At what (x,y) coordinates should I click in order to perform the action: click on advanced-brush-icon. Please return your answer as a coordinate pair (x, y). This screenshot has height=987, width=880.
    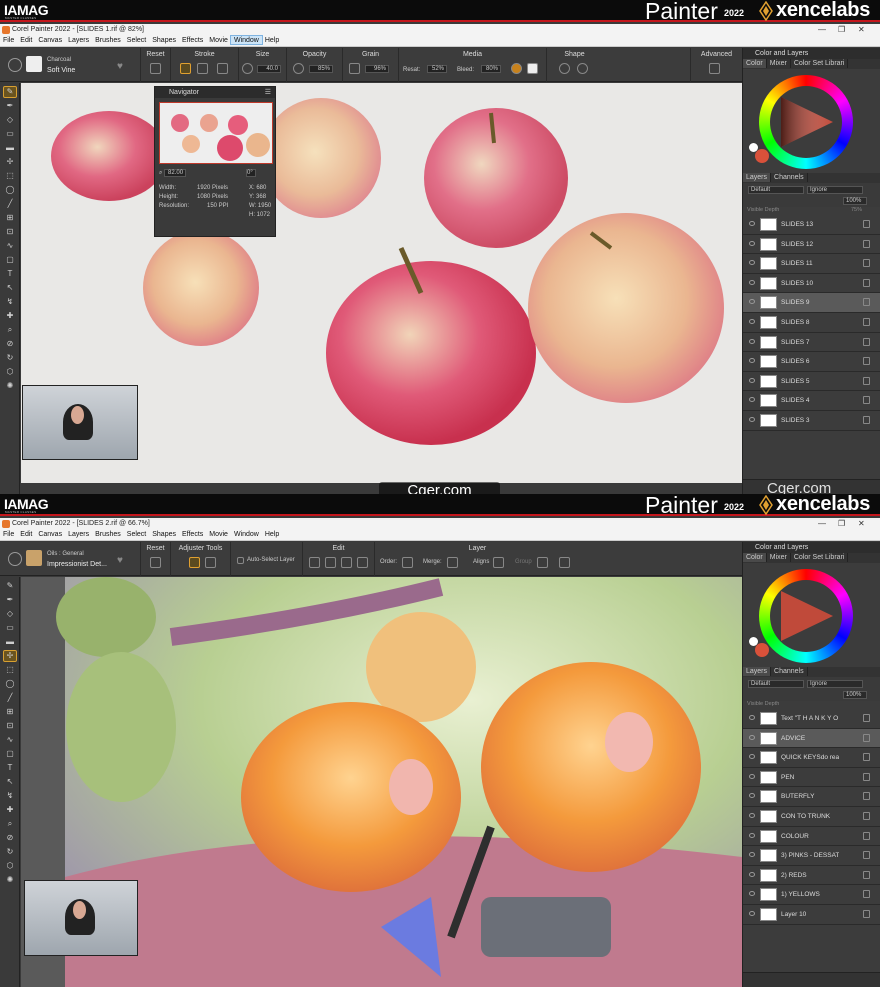
    Looking at the image, I should click on (714, 68).